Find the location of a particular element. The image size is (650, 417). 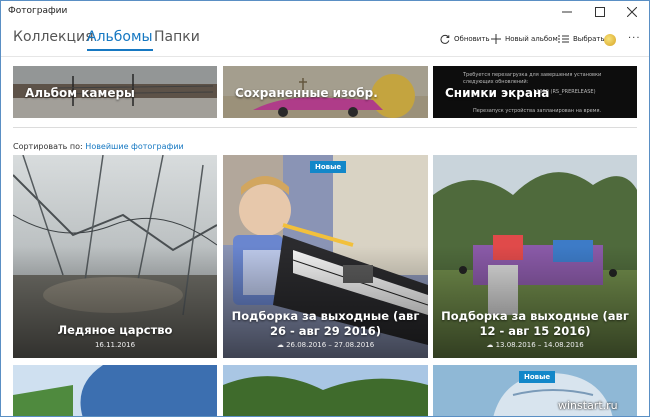

minimize-button is located at coordinates (567, 12).